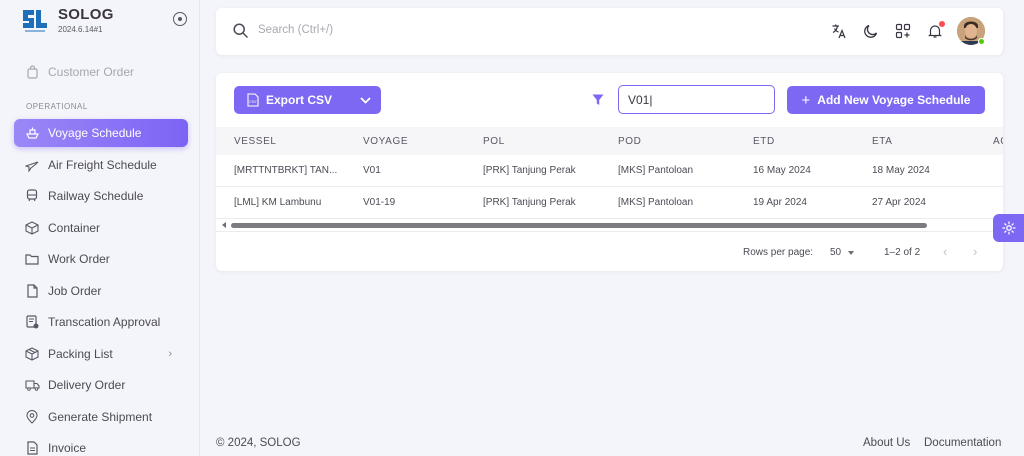 Image resolution: width=1024 pixels, height=456 pixels. I want to click on invoice-icon, so click(32, 448).